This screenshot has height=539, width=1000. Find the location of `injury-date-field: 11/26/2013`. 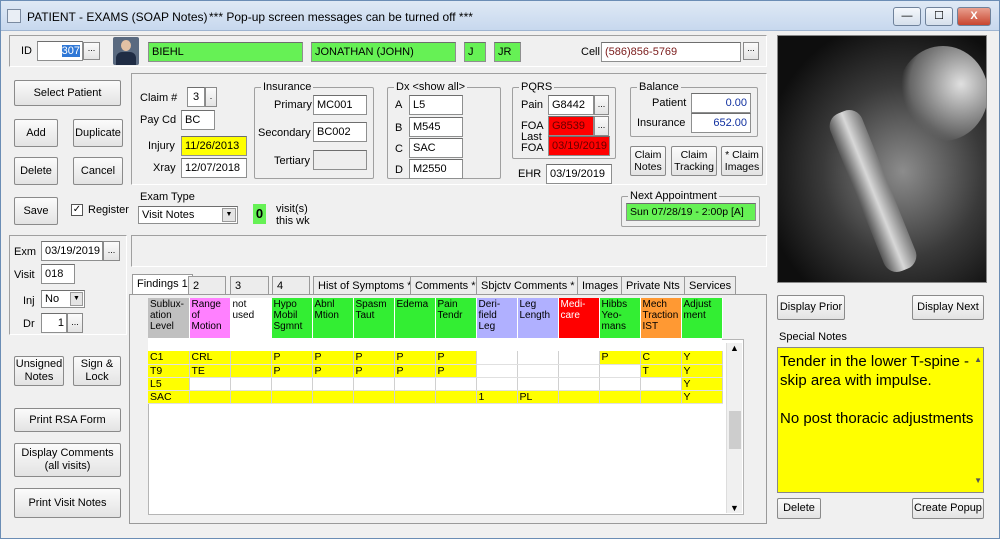

injury-date-field: 11/26/2013 is located at coordinates (214, 146).